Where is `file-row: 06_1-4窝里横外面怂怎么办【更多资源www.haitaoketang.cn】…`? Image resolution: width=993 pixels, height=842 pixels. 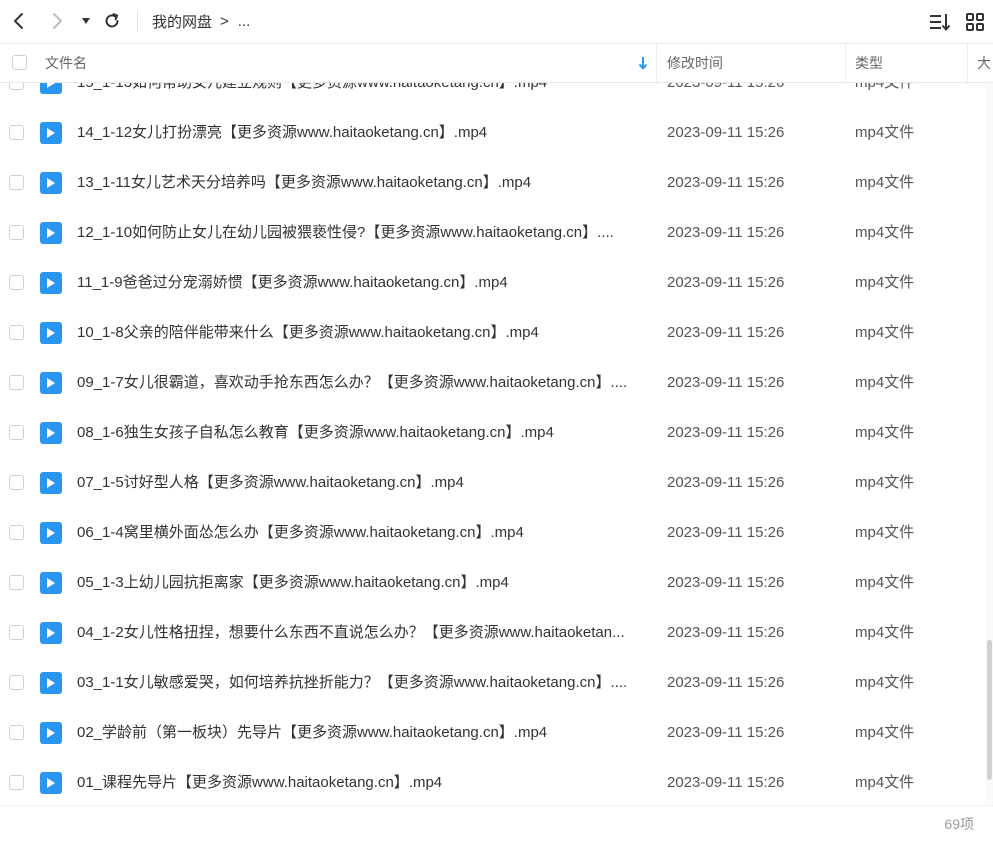 file-row: 06_1-4窝里横外面怂怎么办【更多资源www.haitaoketang.cn】… is located at coordinates (492, 533).